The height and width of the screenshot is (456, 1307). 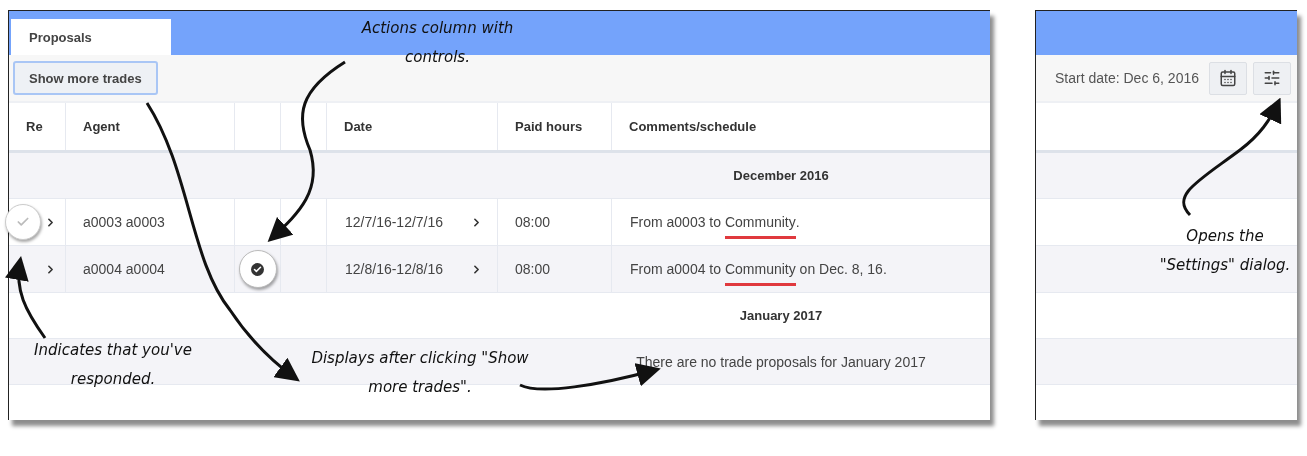 I want to click on settings-icon, so click(x=1272, y=78).